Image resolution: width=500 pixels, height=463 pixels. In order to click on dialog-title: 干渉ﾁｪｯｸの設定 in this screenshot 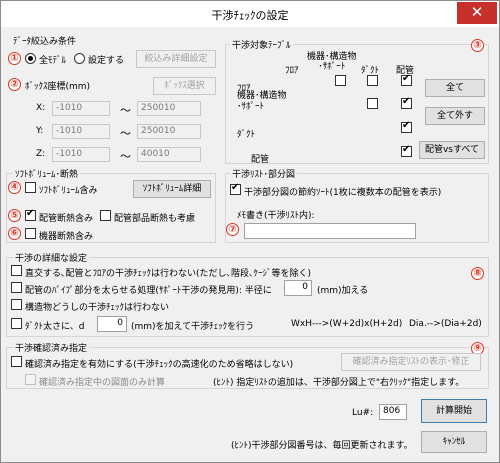, I will do `click(250, 15)`.